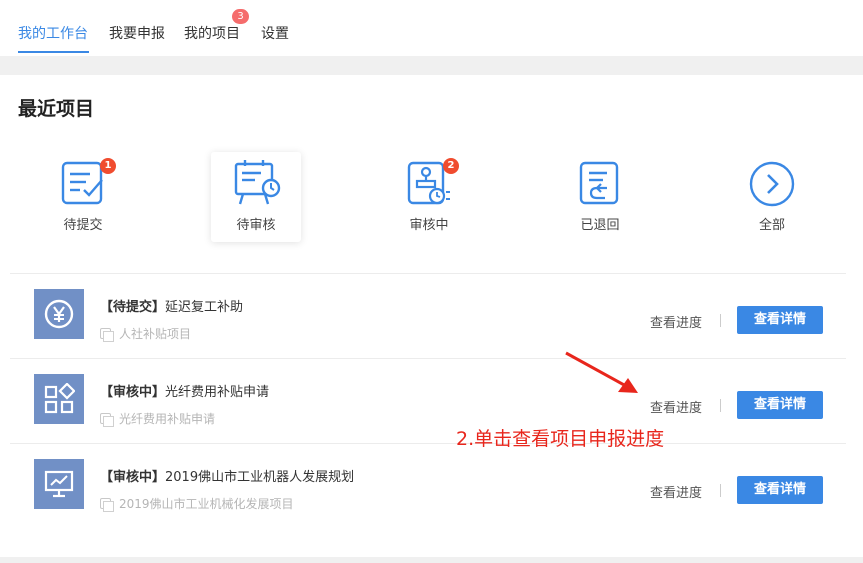 Image resolution: width=863 pixels, height=563 pixels. I want to click on project-name: 延迟复工补助, so click(204, 307).